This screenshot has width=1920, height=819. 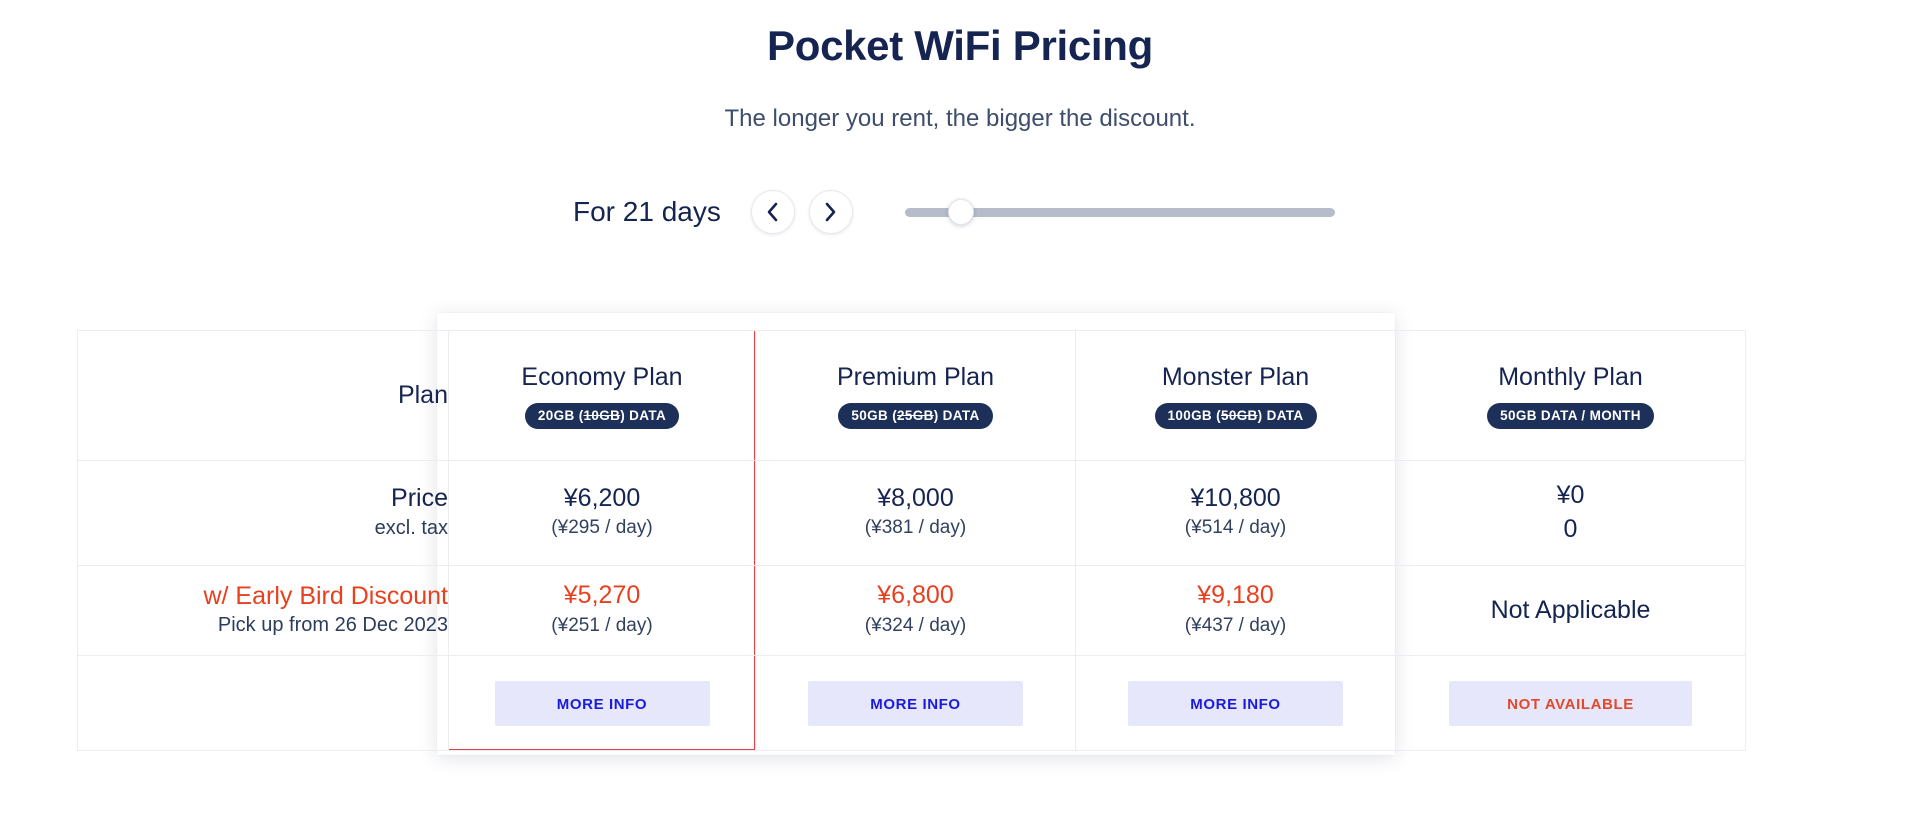 I want to click on price-amount: ¥8,000, so click(x=915, y=497).